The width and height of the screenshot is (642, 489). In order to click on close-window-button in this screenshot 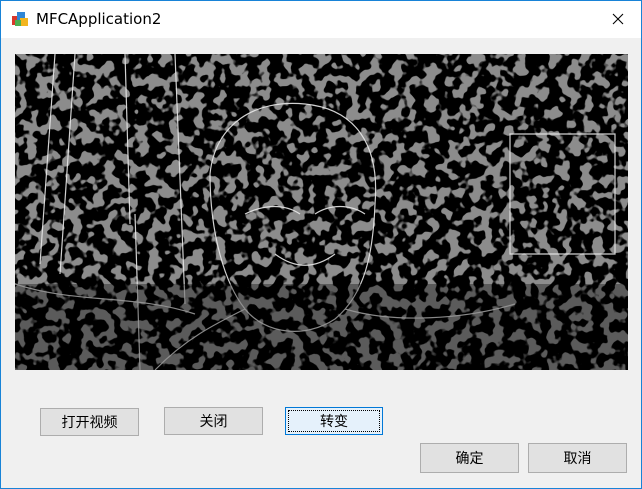, I will do `click(618, 19)`.